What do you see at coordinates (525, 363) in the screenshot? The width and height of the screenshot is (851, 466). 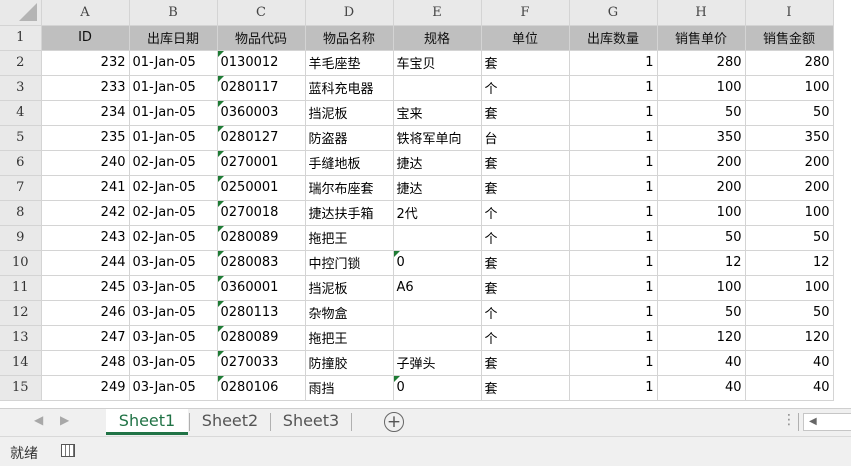 I see `cell-f14: 套` at bounding box center [525, 363].